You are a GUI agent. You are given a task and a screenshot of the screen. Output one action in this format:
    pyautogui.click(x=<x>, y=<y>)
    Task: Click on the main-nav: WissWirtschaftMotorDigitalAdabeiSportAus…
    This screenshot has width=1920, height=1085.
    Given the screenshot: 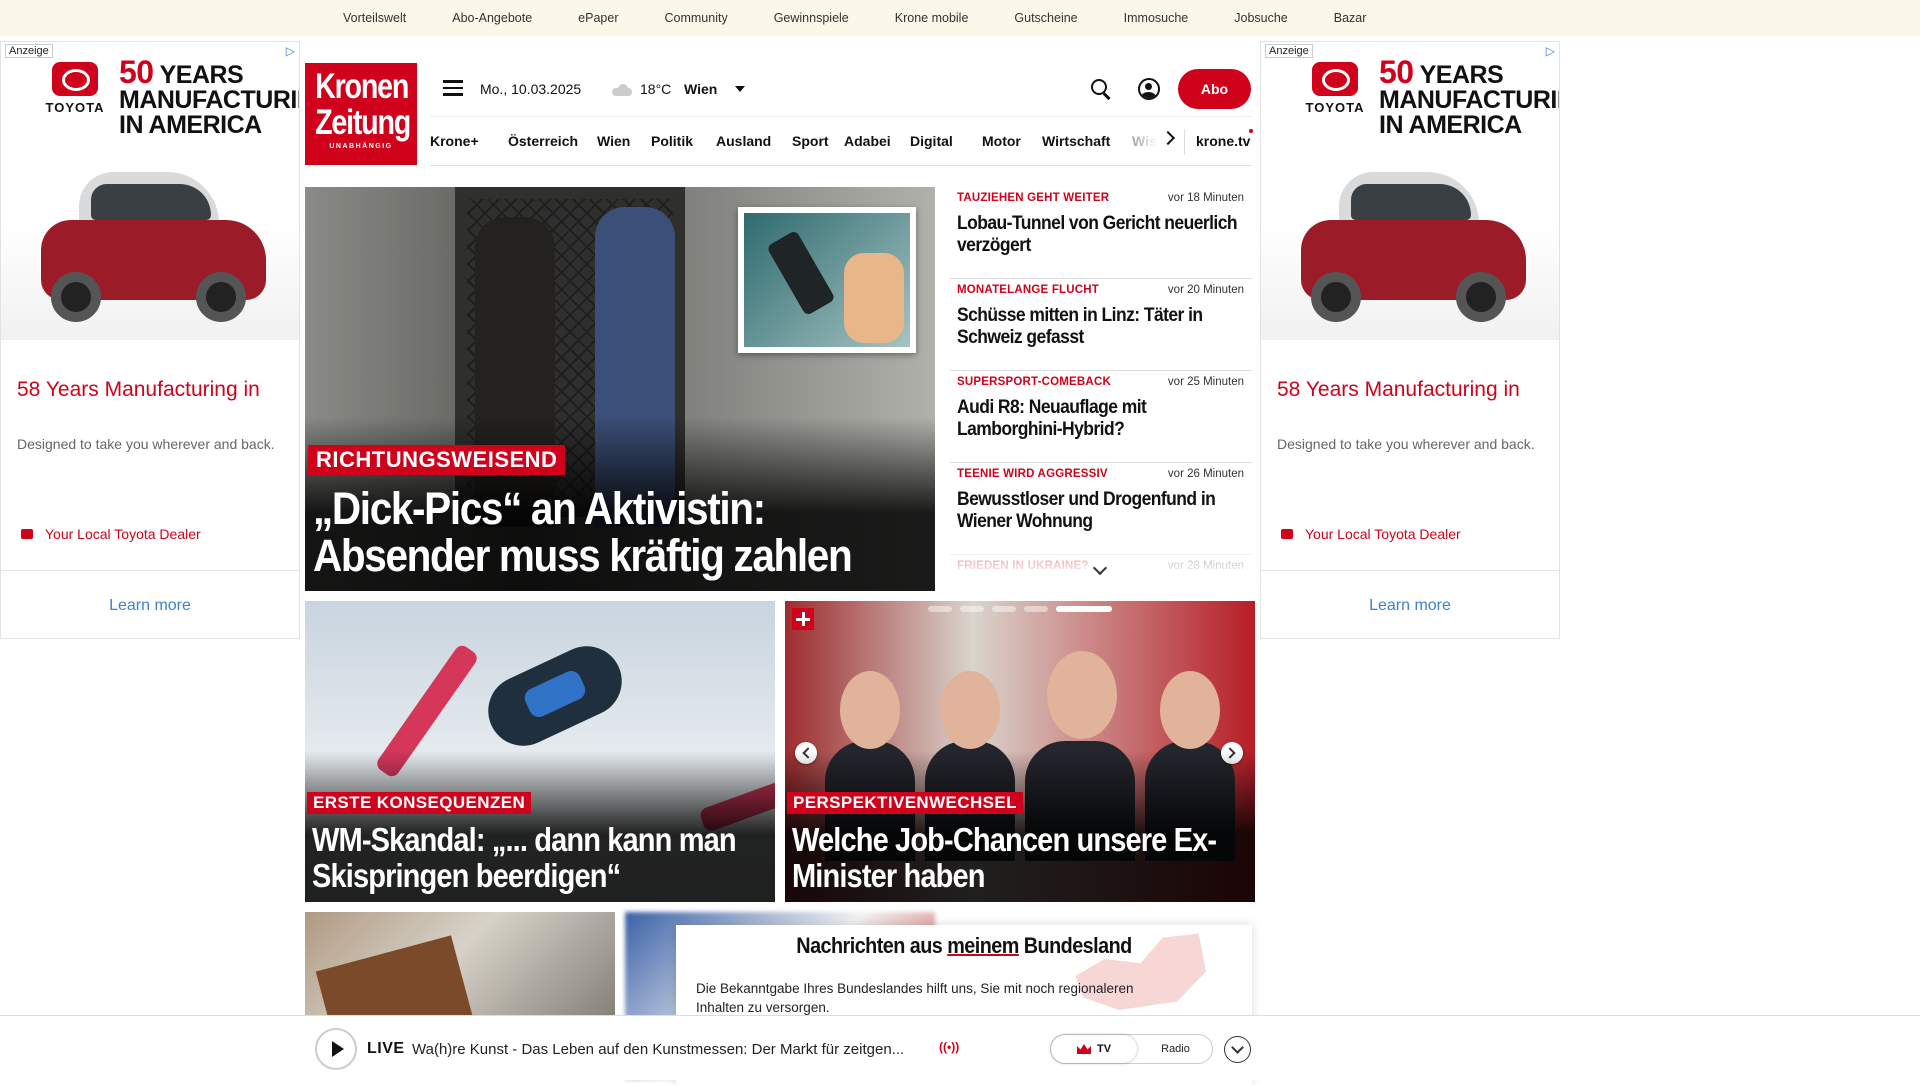 What is the action you would take?
    pyautogui.click(x=841, y=141)
    